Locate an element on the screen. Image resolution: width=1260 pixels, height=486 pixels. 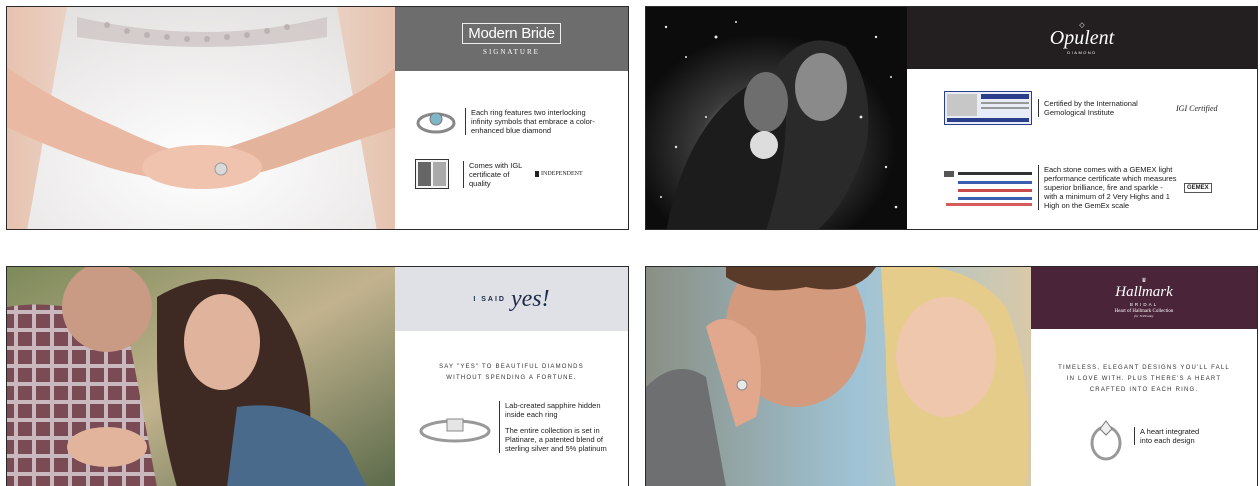
igl-logo: INDEPENDENT is located at coordinates (559, 174).